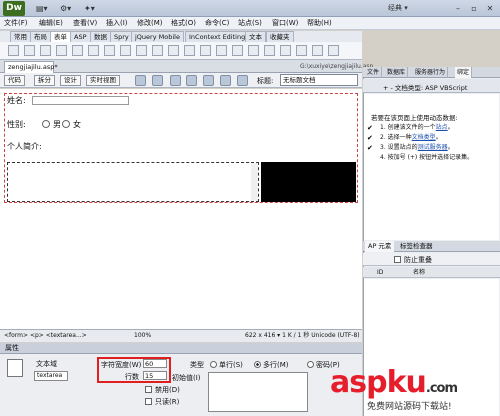 The image size is (500, 416). What do you see at coordinates (45, 335) in the screenshot?
I see `tag-selector: <form> <p> <textarea...>` at bounding box center [45, 335].